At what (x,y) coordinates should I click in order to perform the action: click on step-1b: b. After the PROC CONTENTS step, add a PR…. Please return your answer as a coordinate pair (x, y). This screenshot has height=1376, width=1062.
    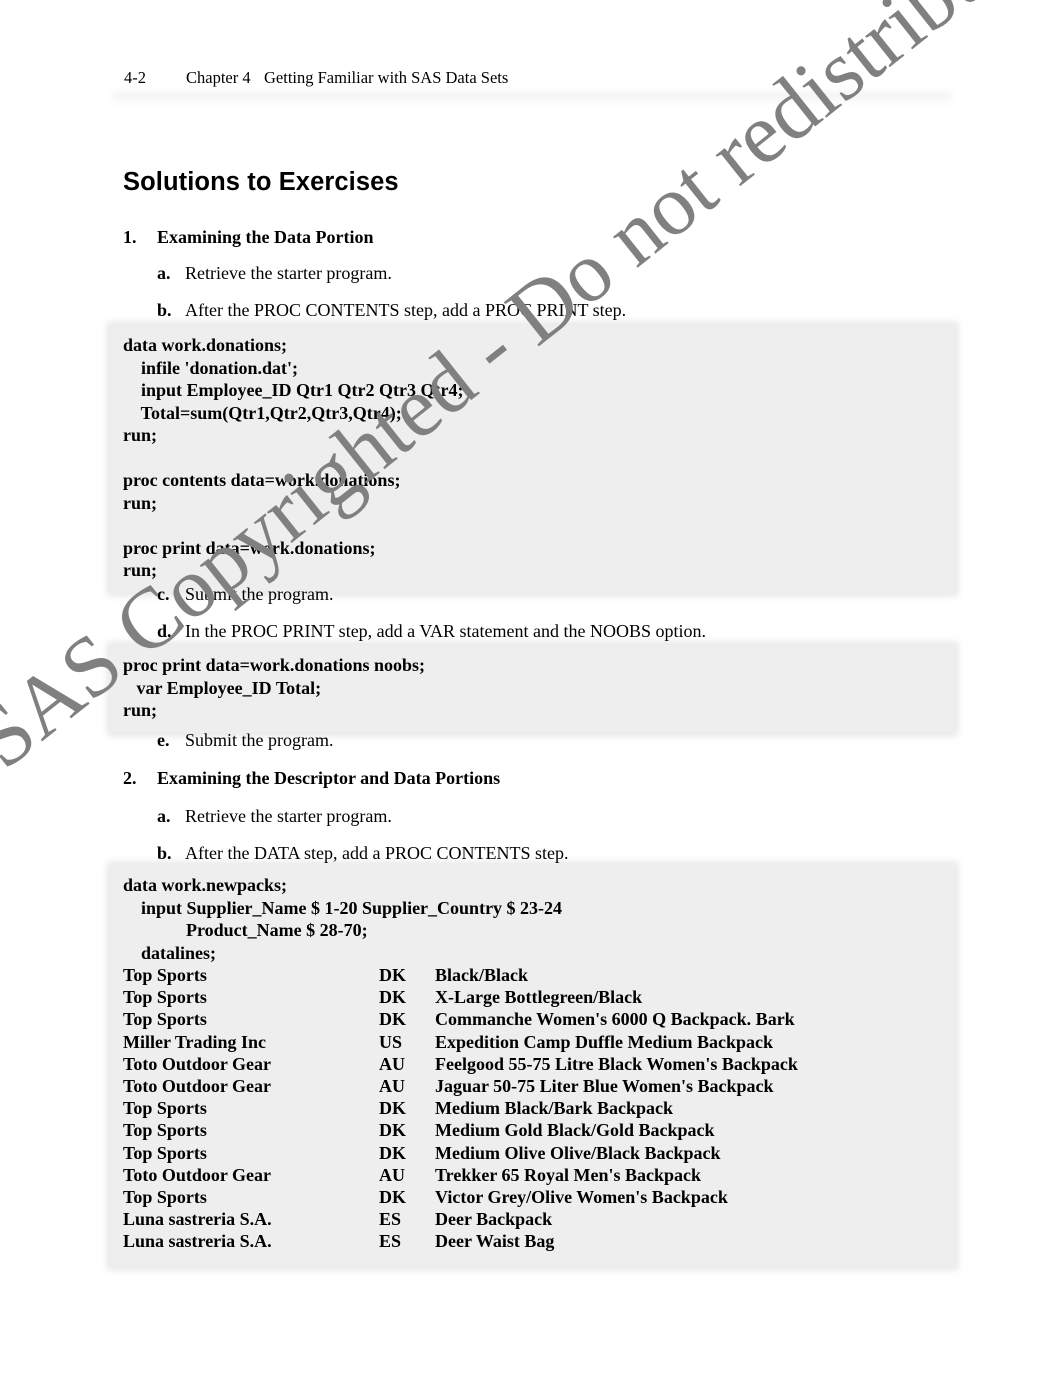
    Looking at the image, I should click on (391, 310).